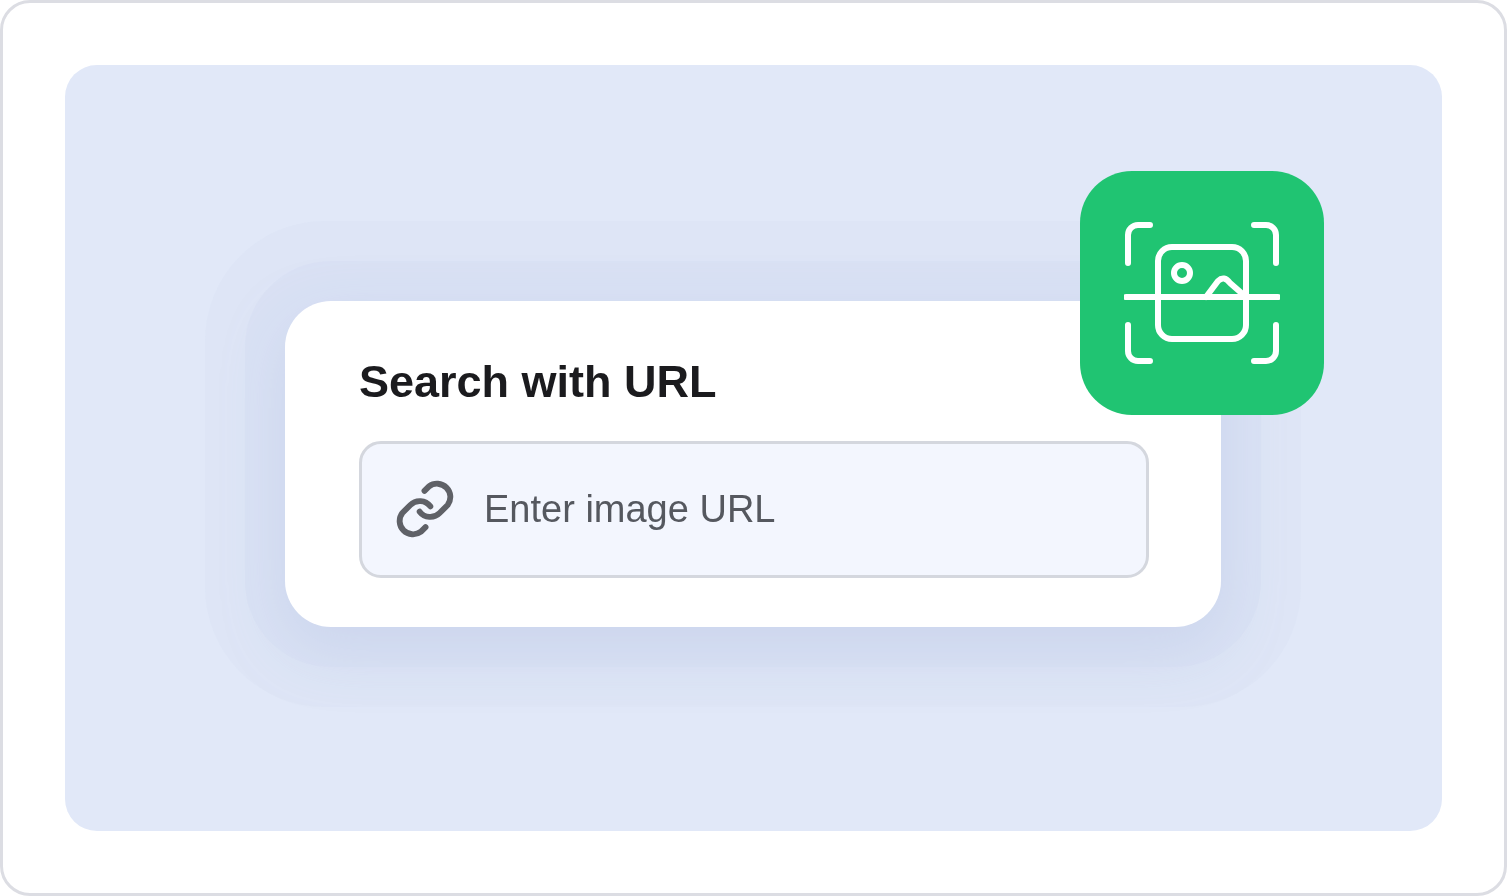 Image resolution: width=1507 pixels, height=896 pixels. What do you see at coordinates (754, 509) in the screenshot?
I see `url-input-field: Enter image URL` at bounding box center [754, 509].